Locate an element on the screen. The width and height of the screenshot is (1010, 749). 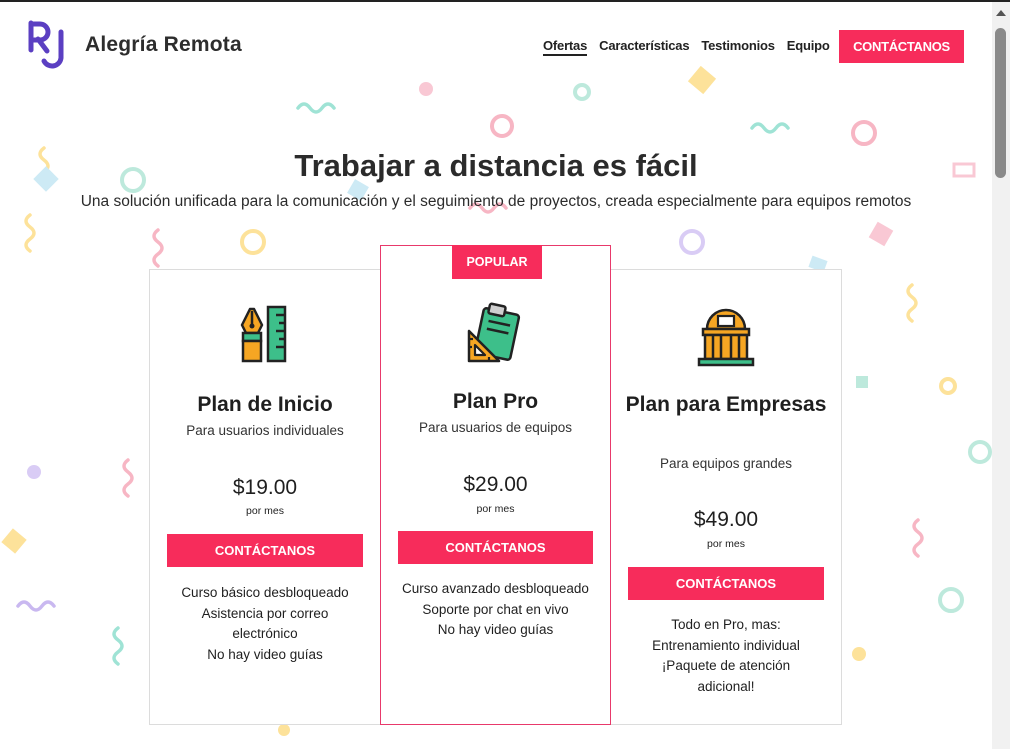
scrollbar-thumb is located at coordinates (1000, 103).